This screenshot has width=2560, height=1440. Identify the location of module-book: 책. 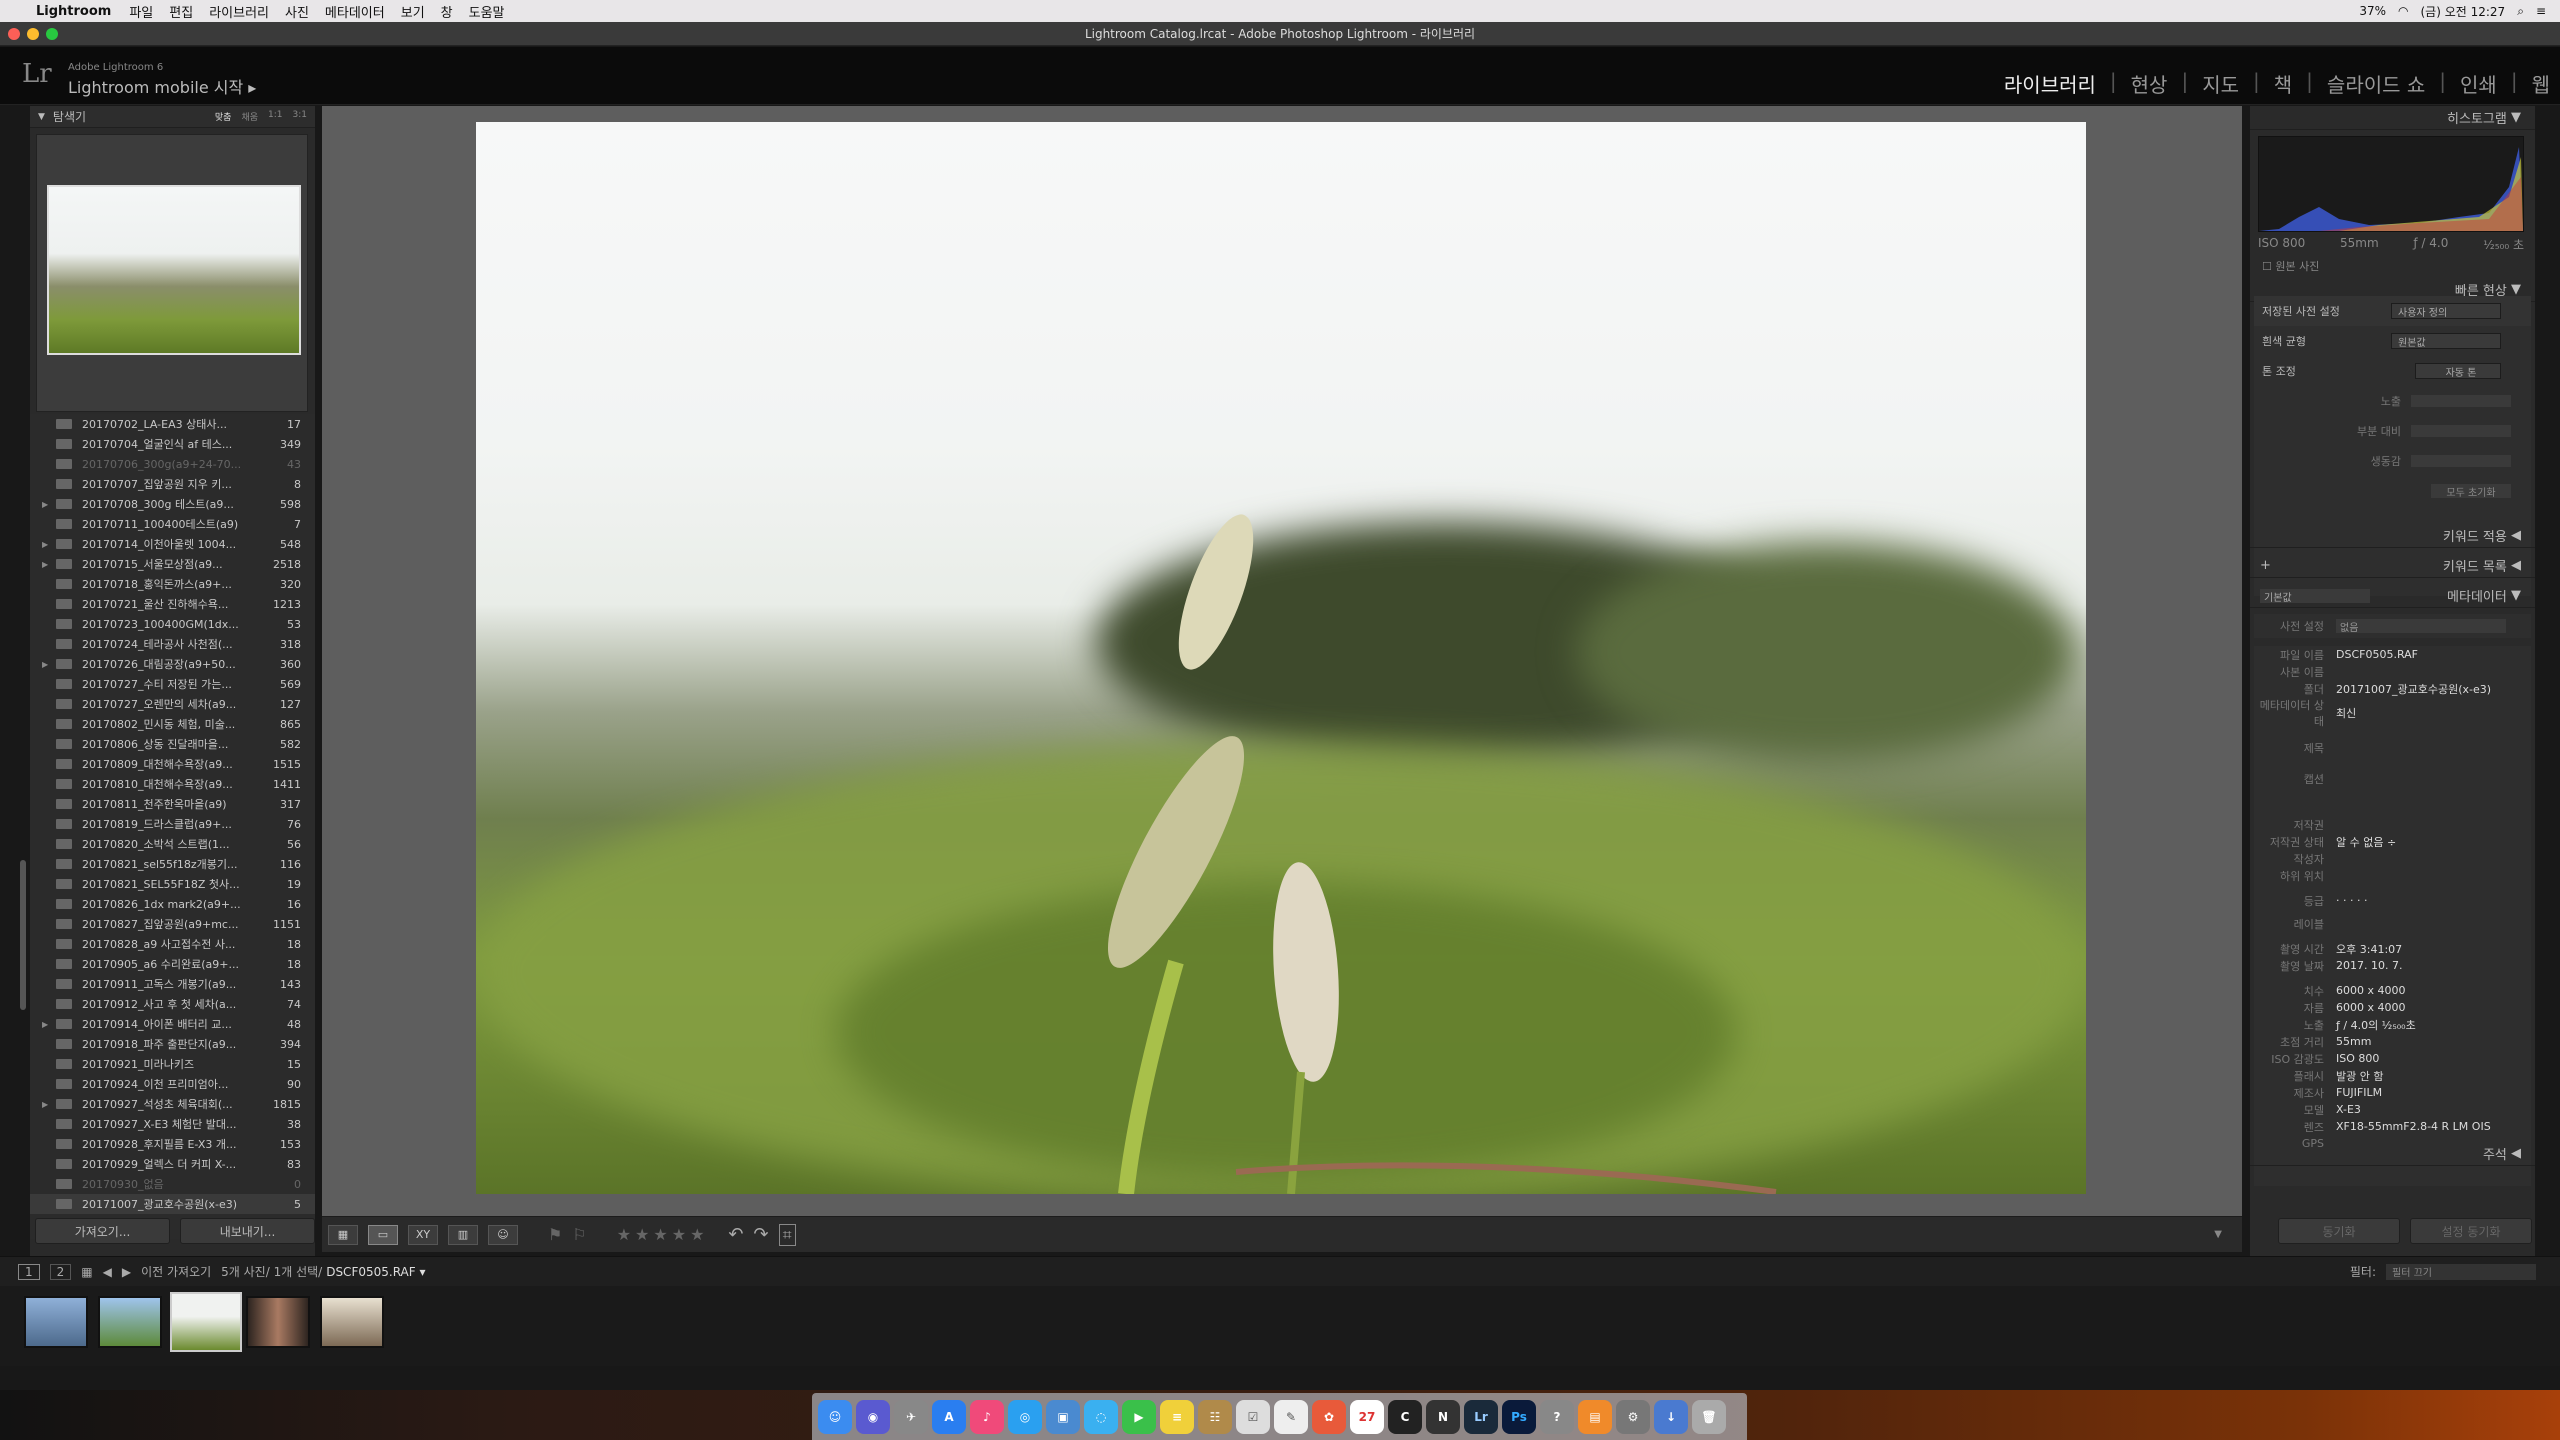
(2283, 83).